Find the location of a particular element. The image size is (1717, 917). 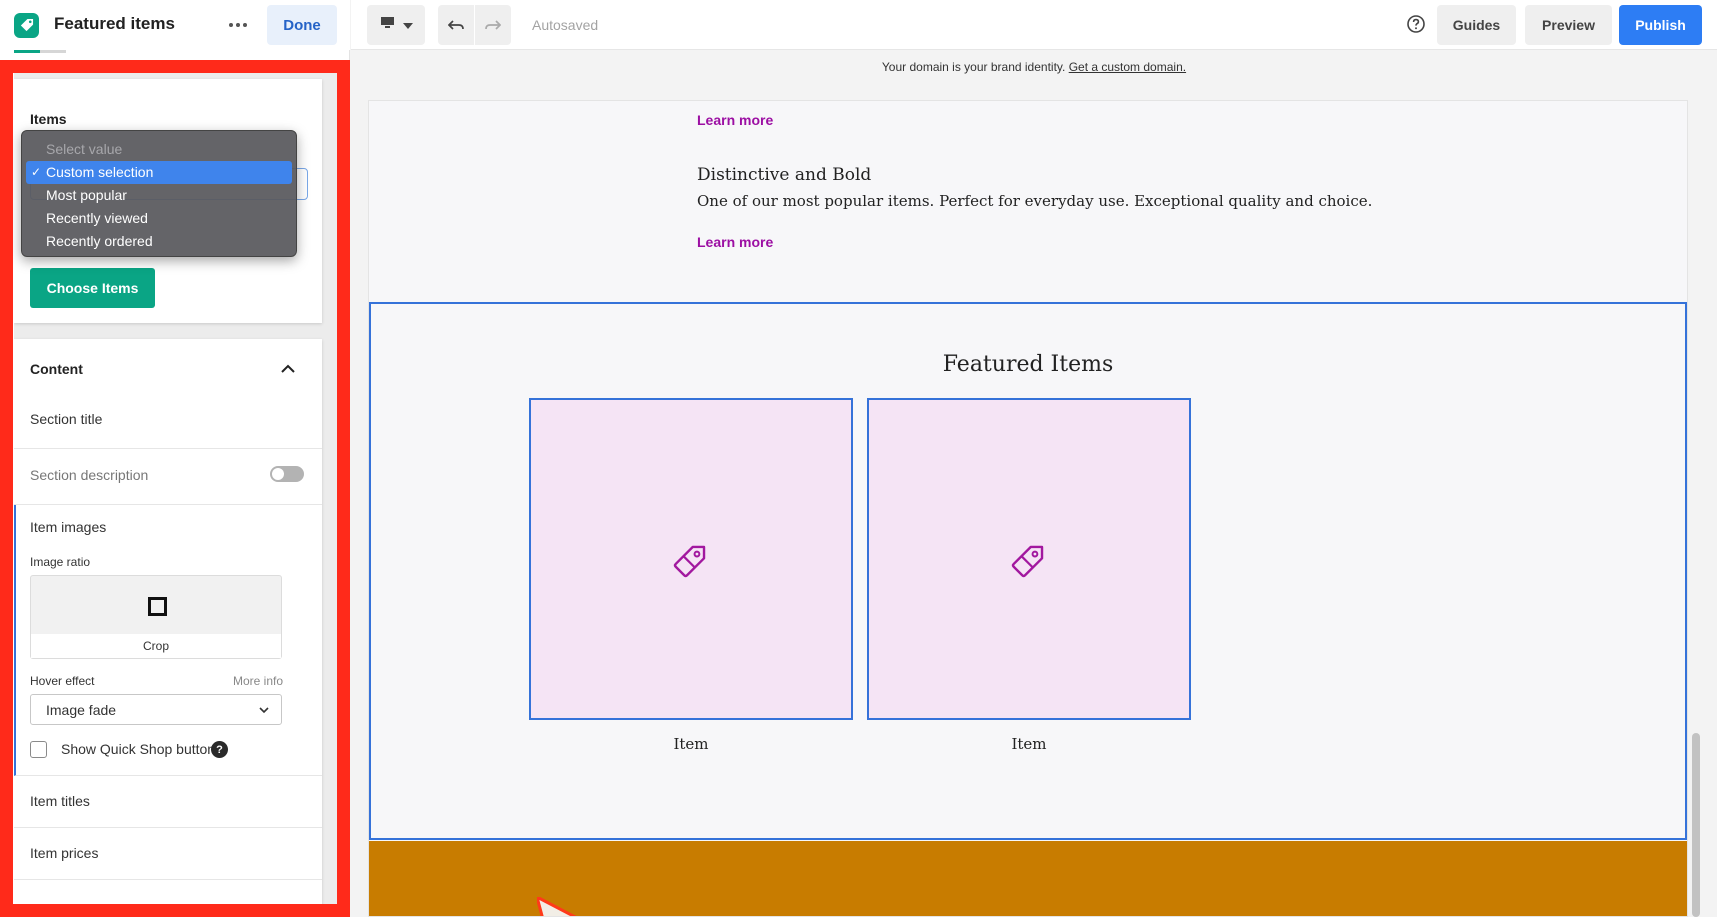

item-heading: Distinctive and Bold is located at coordinates (784, 175).